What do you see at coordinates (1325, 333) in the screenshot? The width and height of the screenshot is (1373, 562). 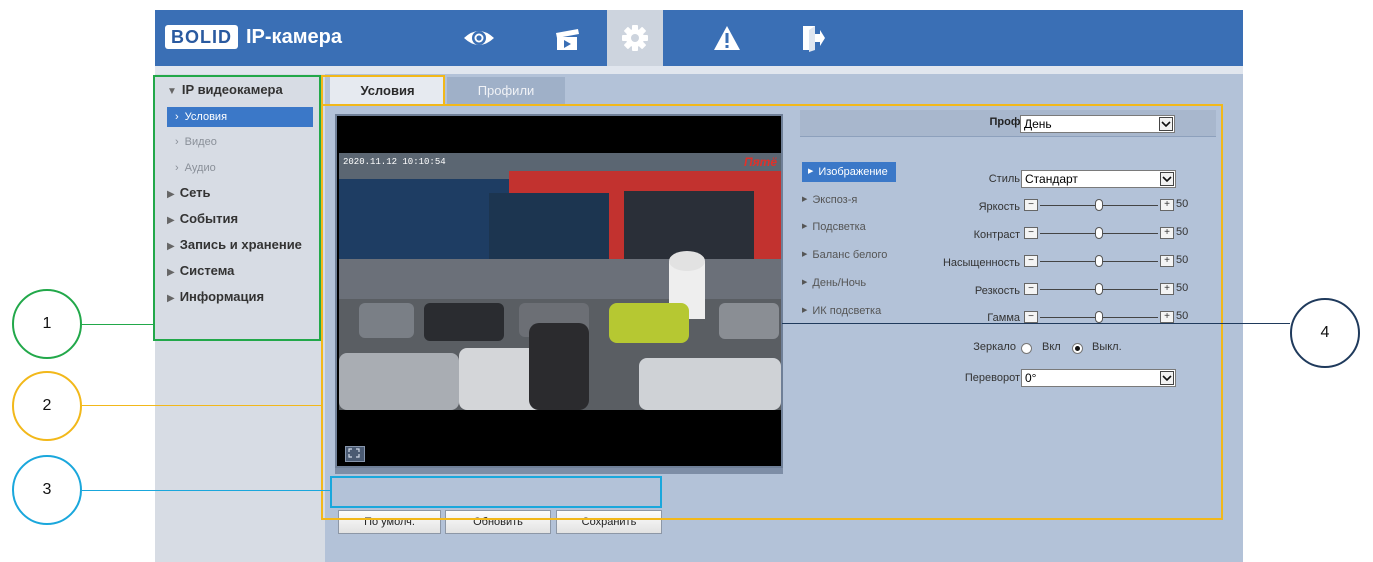 I see `callout-4: 4` at bounding box center [1325, 333].